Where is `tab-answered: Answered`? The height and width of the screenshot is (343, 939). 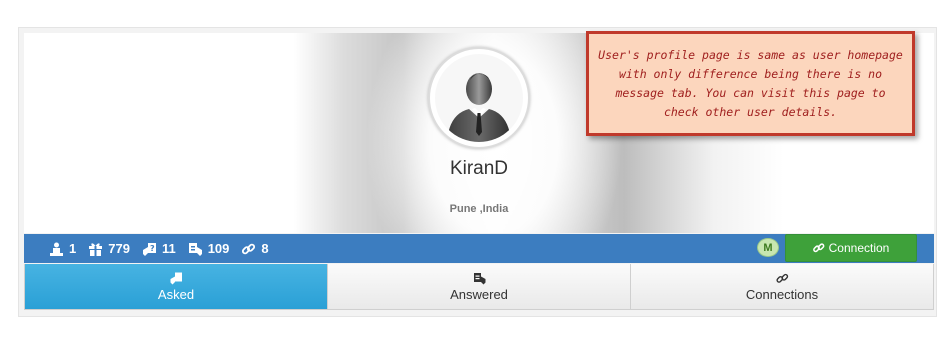
tab-answered: Answered is located at coordinates (478, 286).